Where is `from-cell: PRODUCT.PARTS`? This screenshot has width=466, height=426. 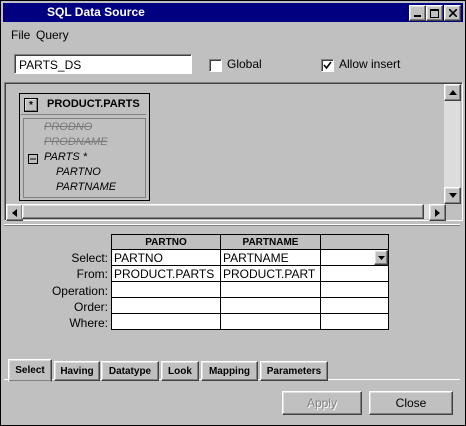
from-cell: PRODUCT.PARTS is located at coordinates (166, 273).